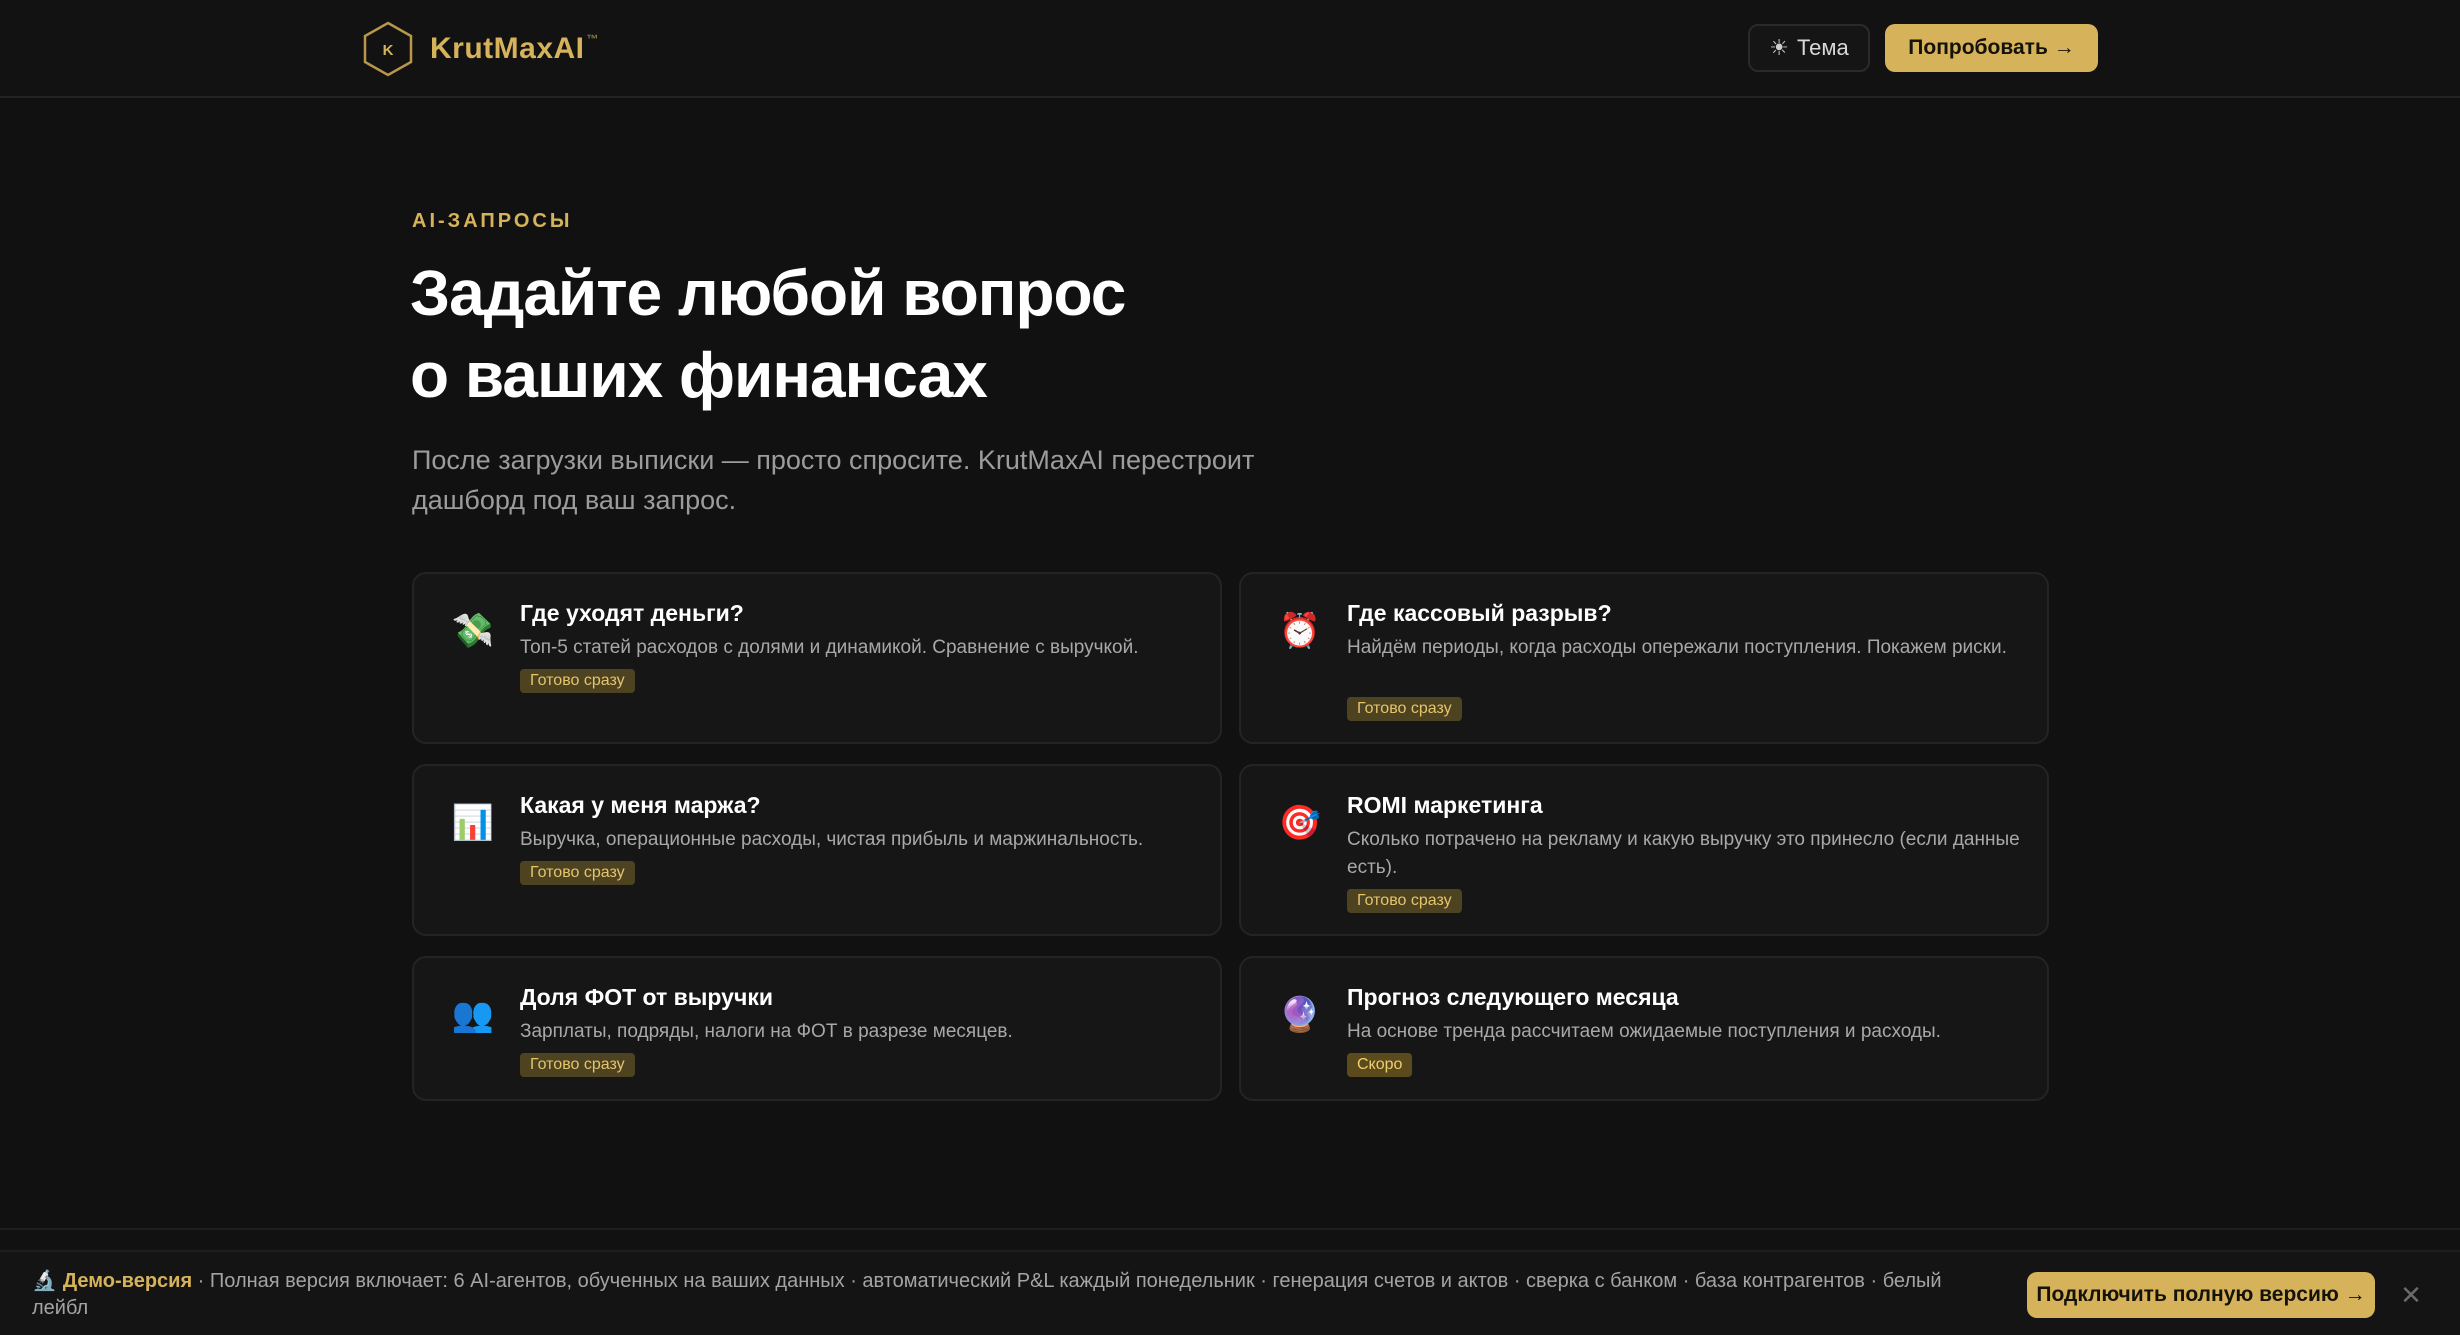  I want to click on card-title: Какая у меня маржа?, so click(640, 805).